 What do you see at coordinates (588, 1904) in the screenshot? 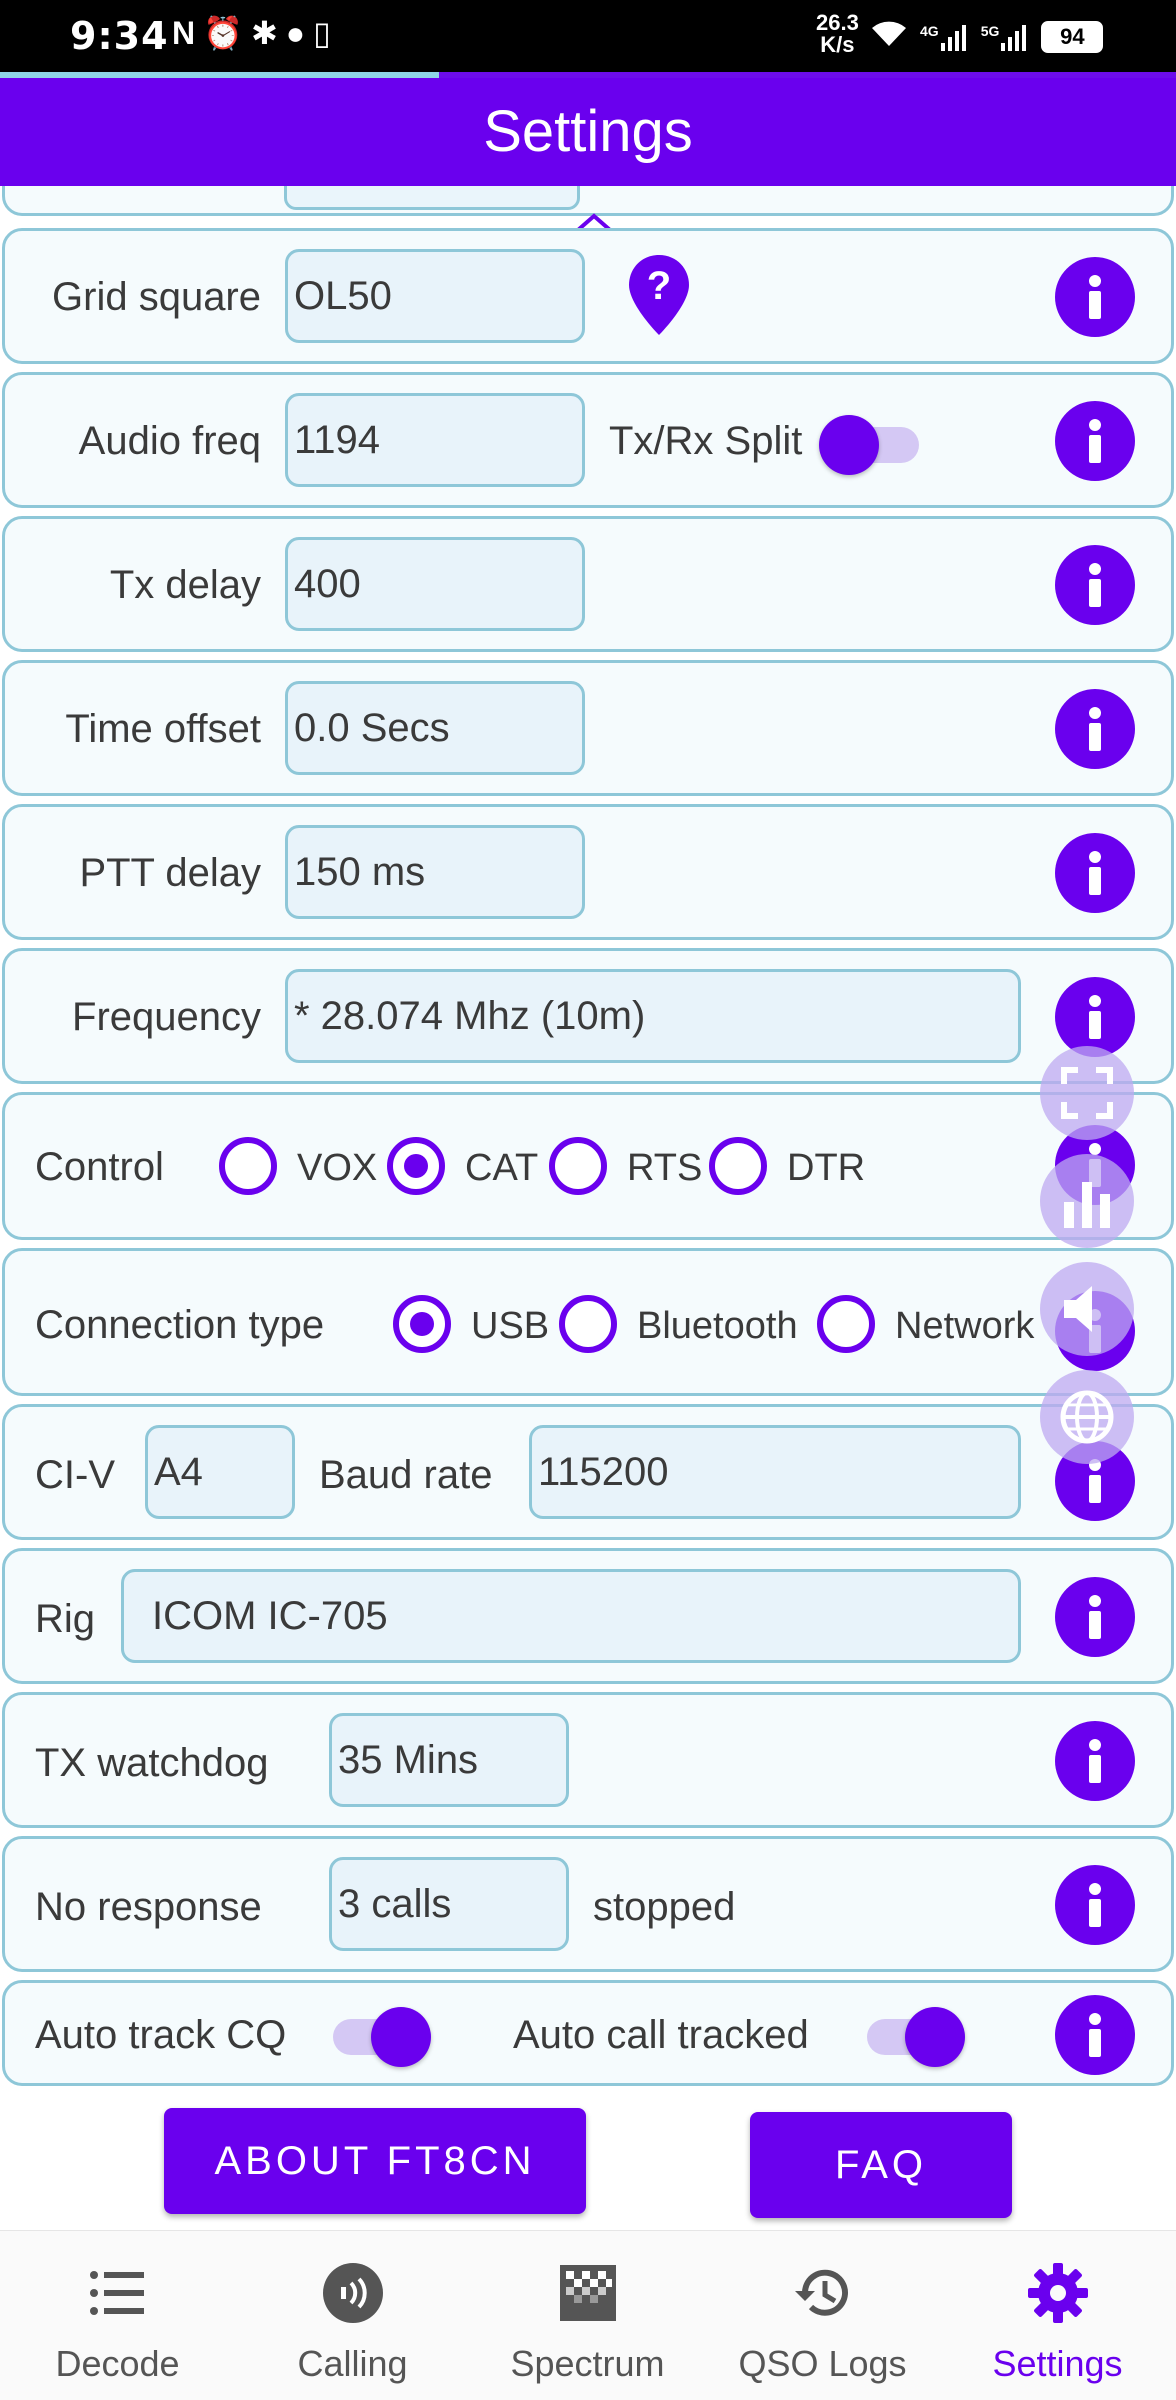
I see `row-no-response: No response 3 calls stopped` at bounding box center [588, 1904].